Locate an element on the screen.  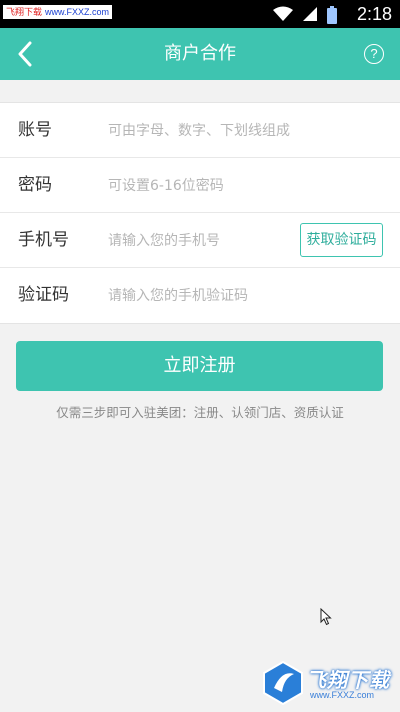
badge-text: 飞翔下载 is located at coordinates (24, 12).